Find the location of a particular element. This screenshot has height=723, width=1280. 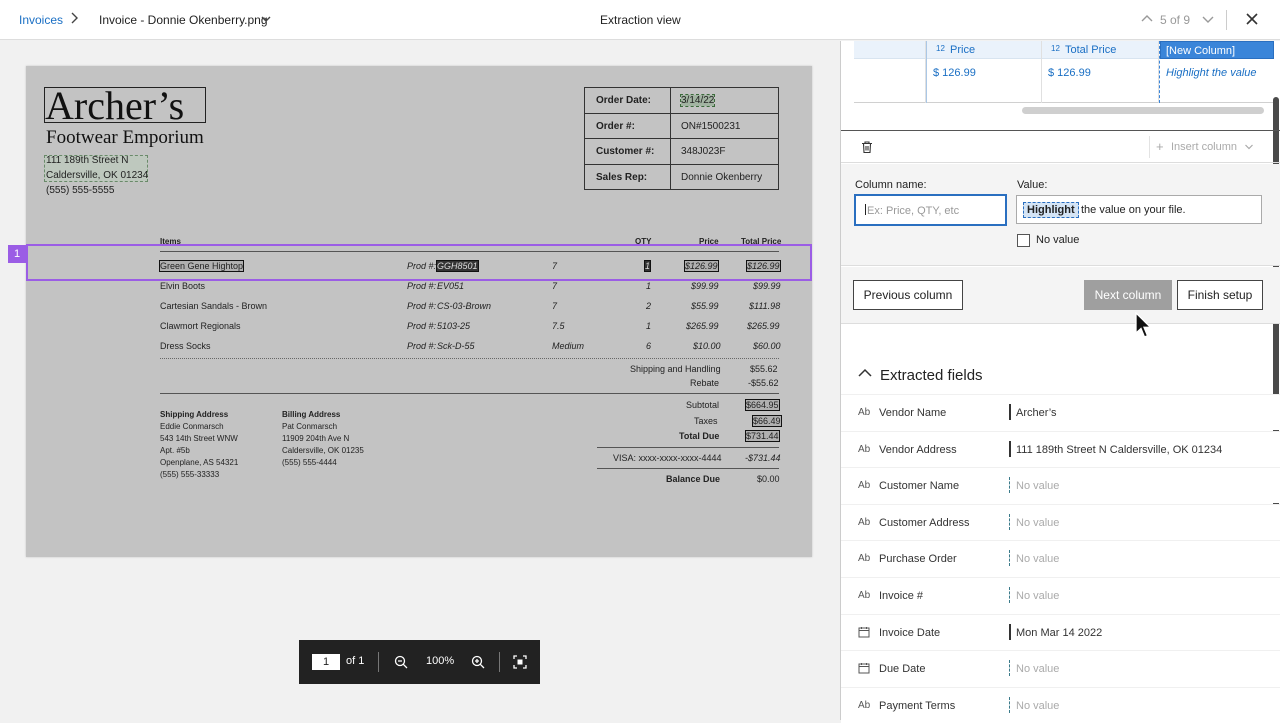

shipping-address-line: (555) 555-33333 is located at coordinates (190, 474).